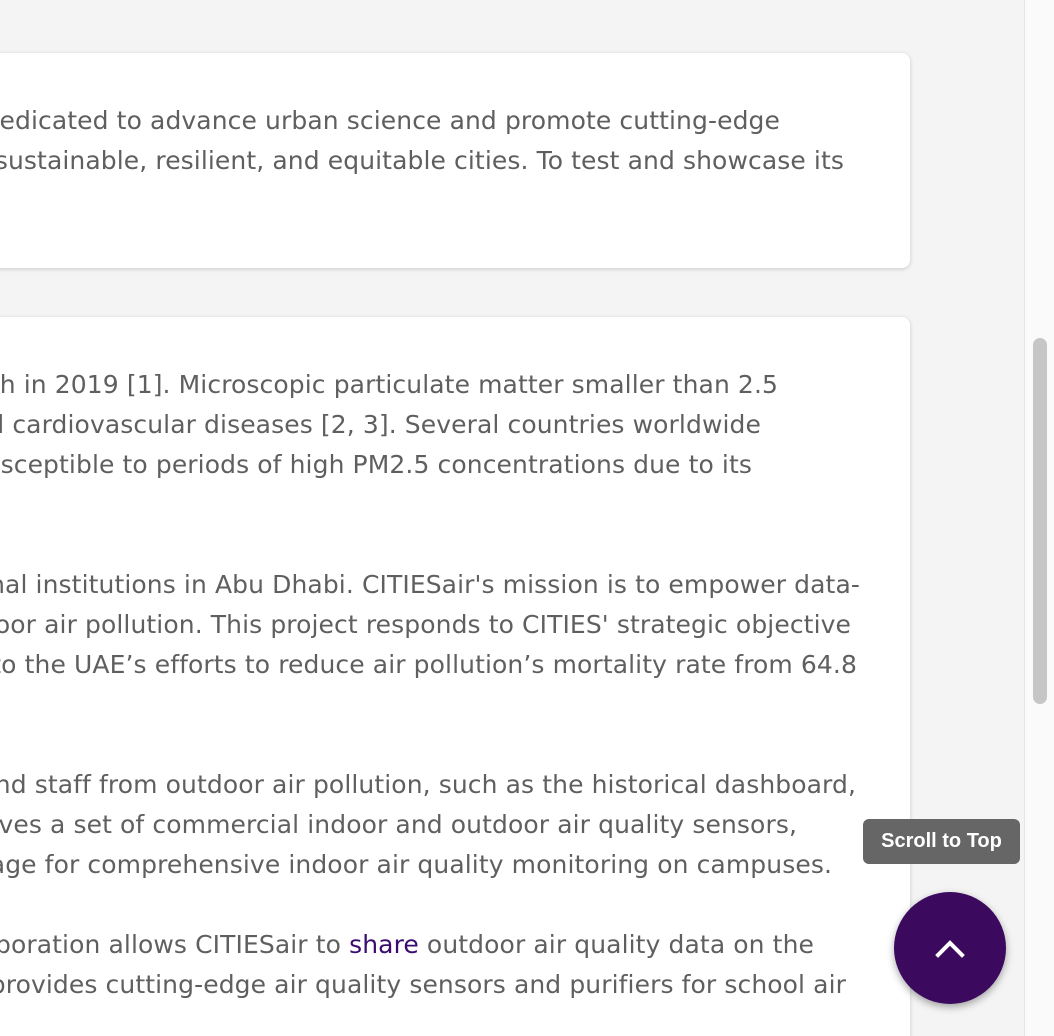  I want to click on scroll-to-top-tooltip: Scroll to Top, so click(941, 841).